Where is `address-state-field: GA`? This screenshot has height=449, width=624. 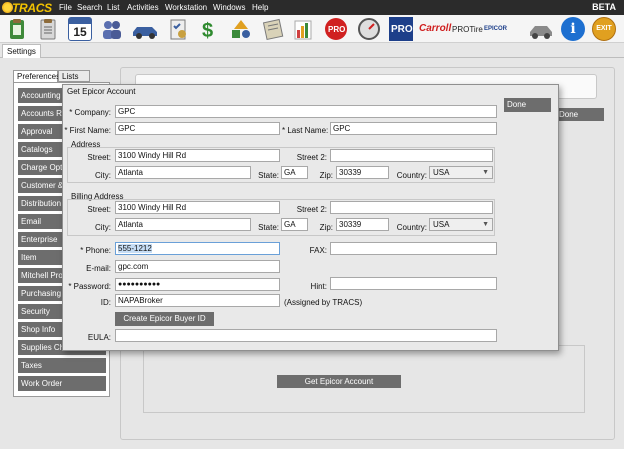 address-state-field: GA is located at coordinates (294, 172).